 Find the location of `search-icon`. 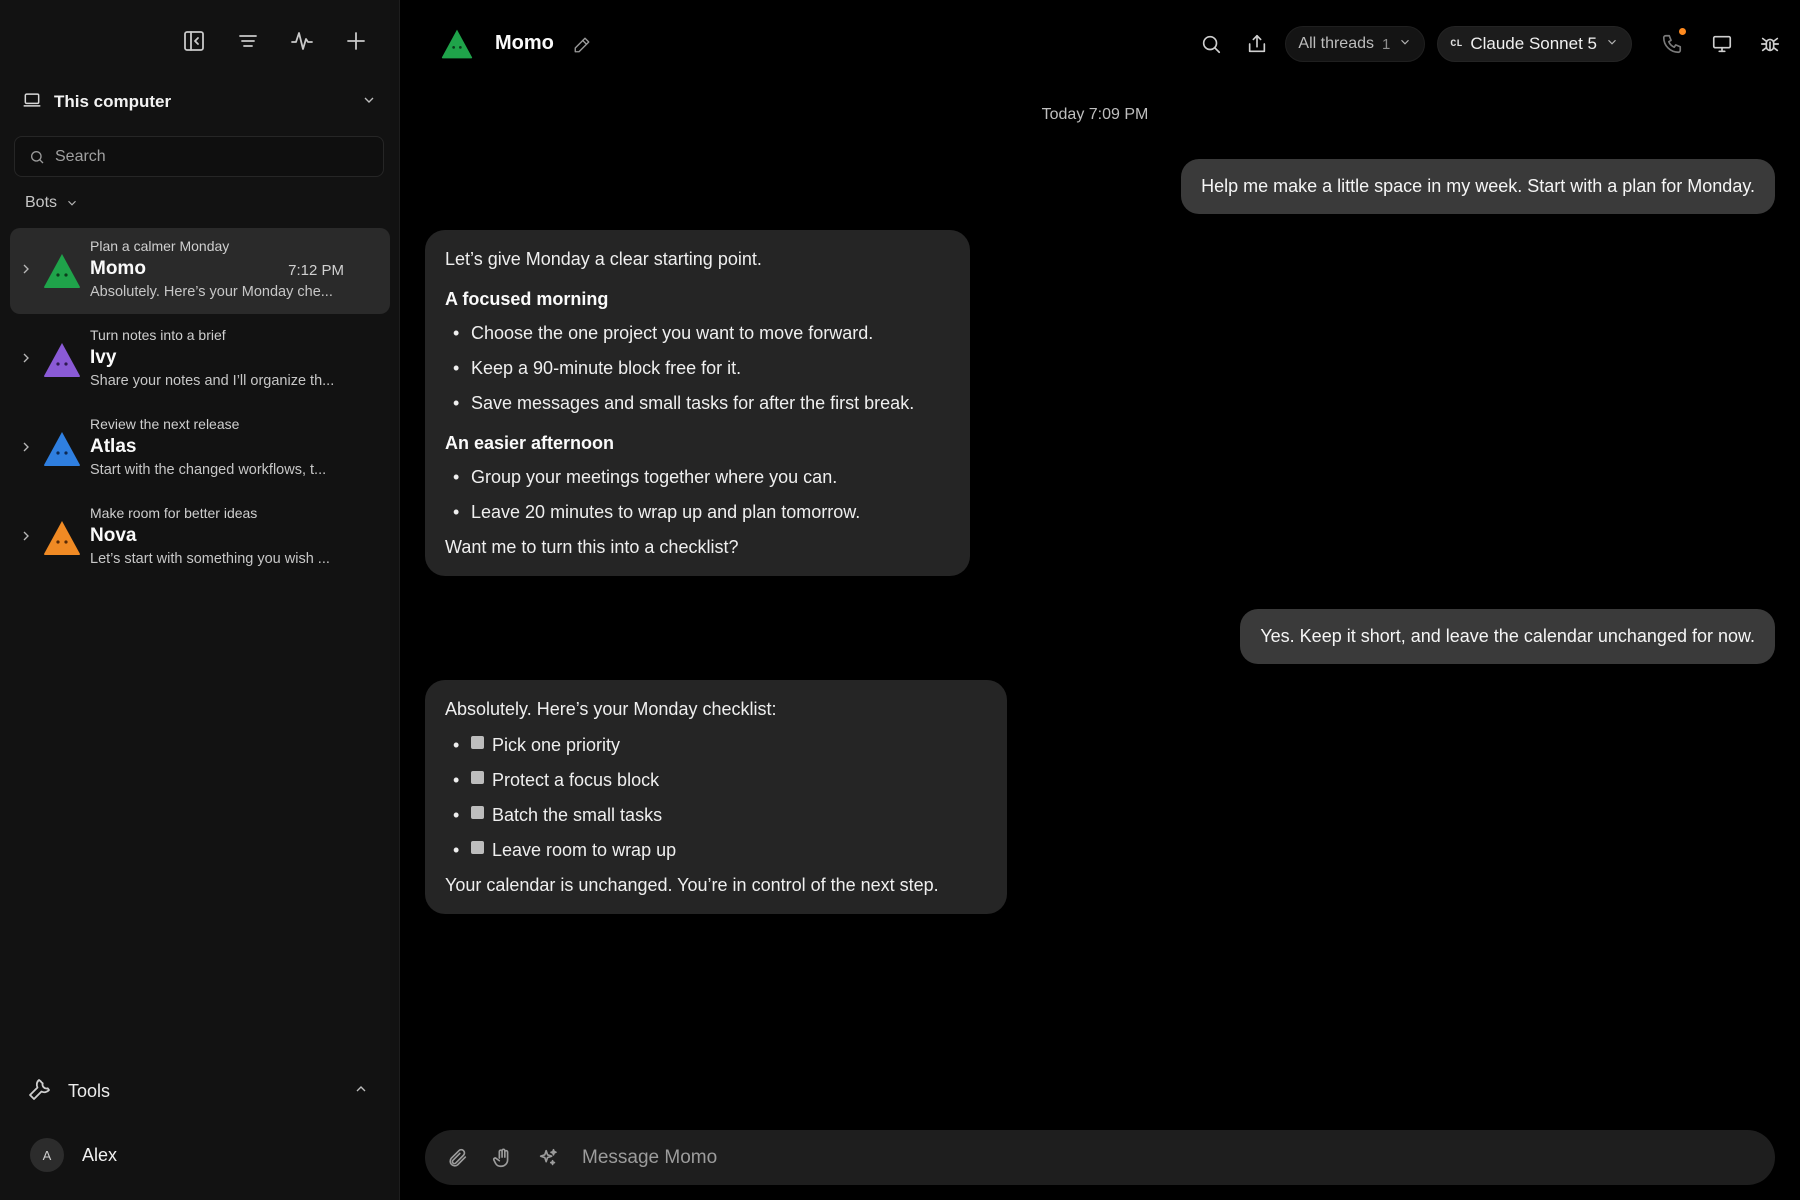

search-icon is located at coordinates (1212, 44).